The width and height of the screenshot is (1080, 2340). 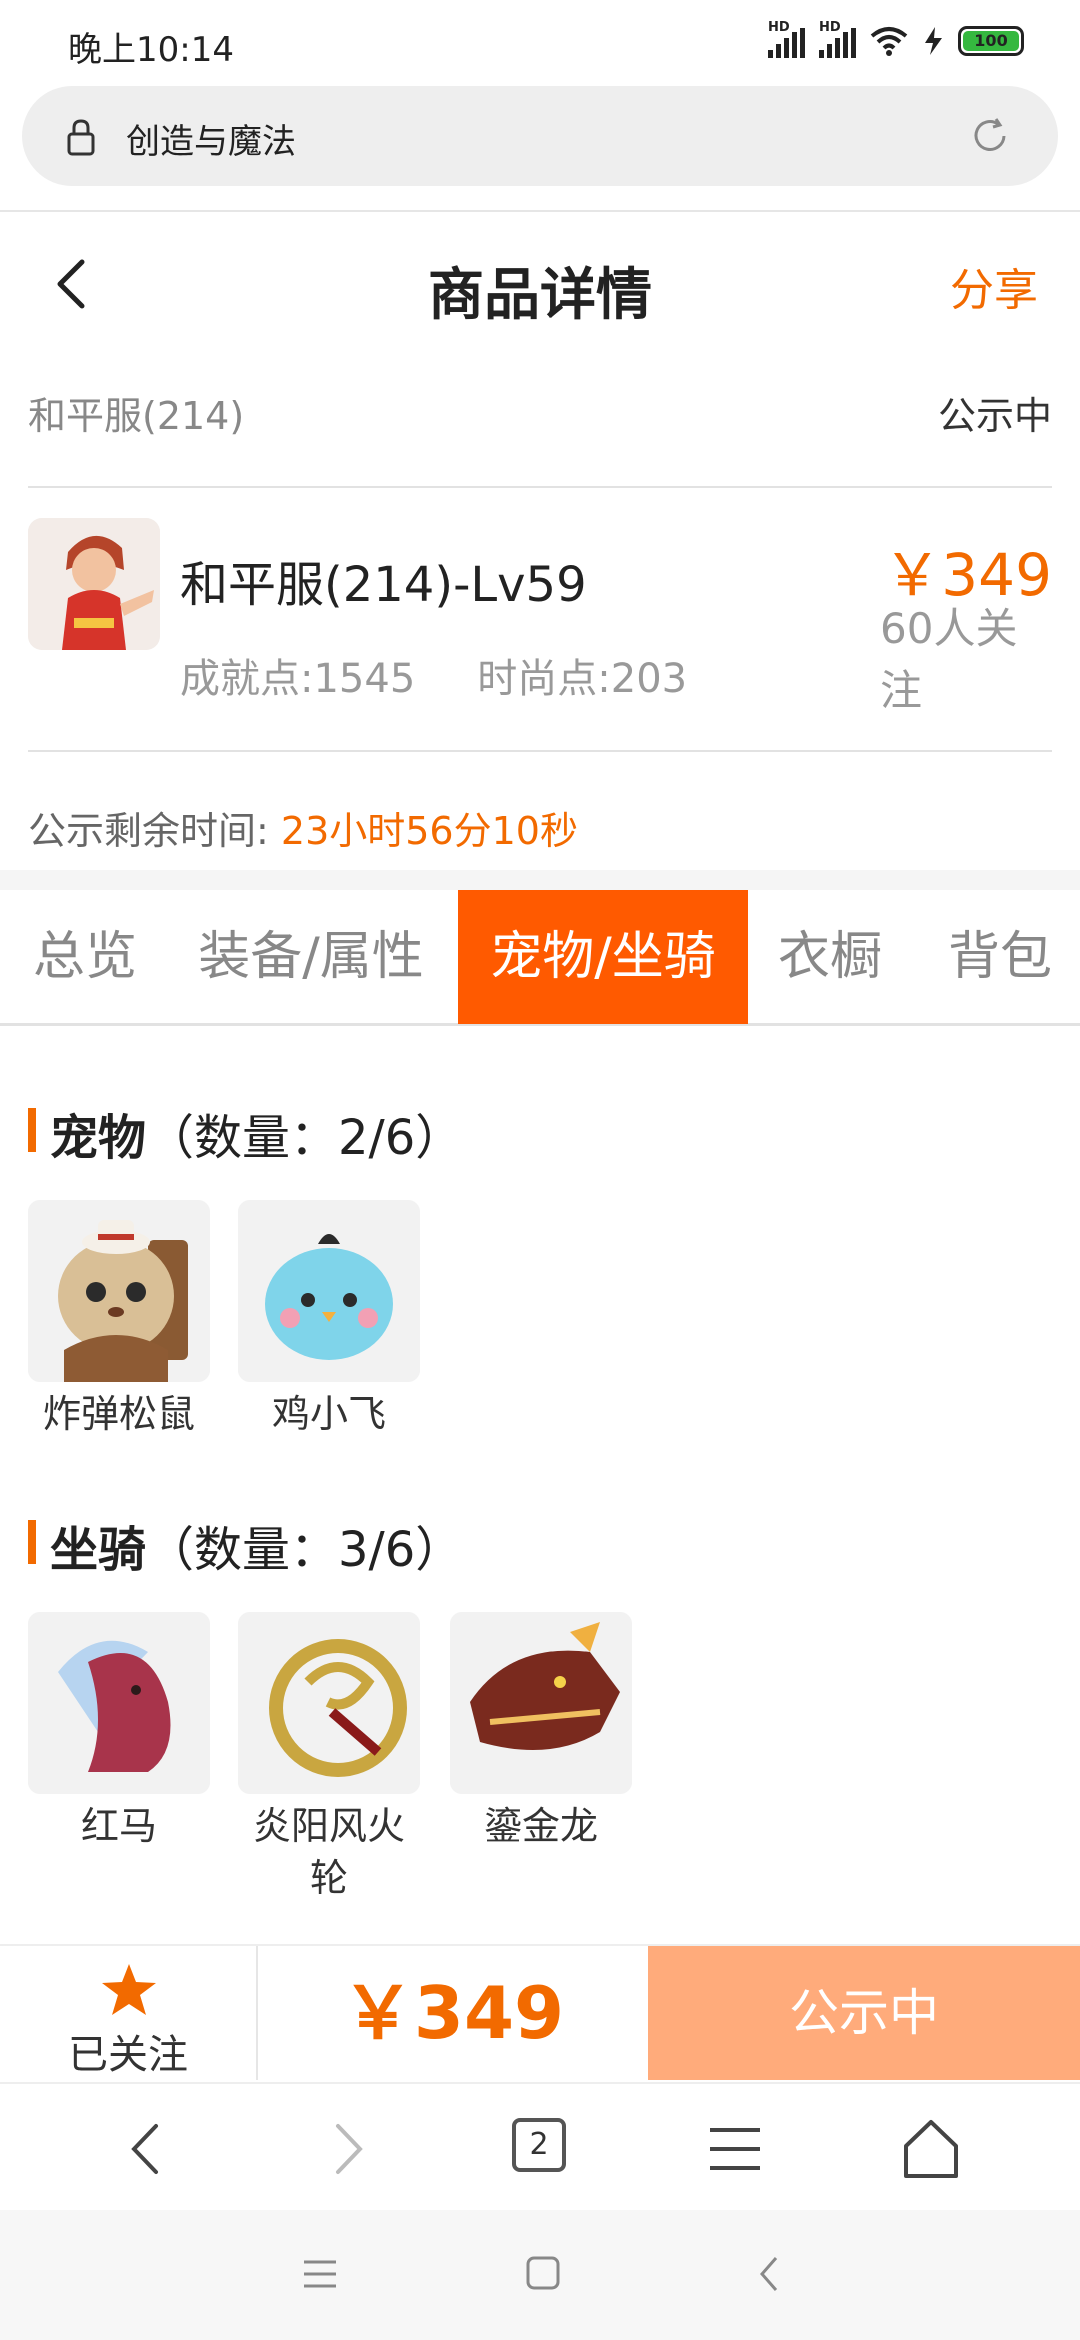 I want to click on tab-bar: 总览 装备/属性 宠物/坐骑 衣橱 背包, so click(x=540, y=958).